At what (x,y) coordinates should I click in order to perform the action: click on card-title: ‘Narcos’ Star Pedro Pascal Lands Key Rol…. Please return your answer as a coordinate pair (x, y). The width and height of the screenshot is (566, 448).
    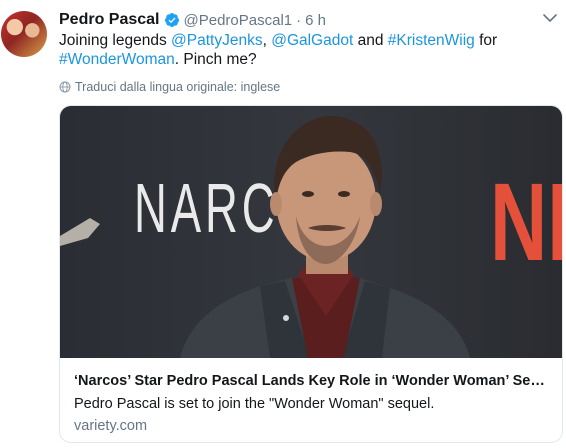
    Looking at the image, I should click on (312, 381).